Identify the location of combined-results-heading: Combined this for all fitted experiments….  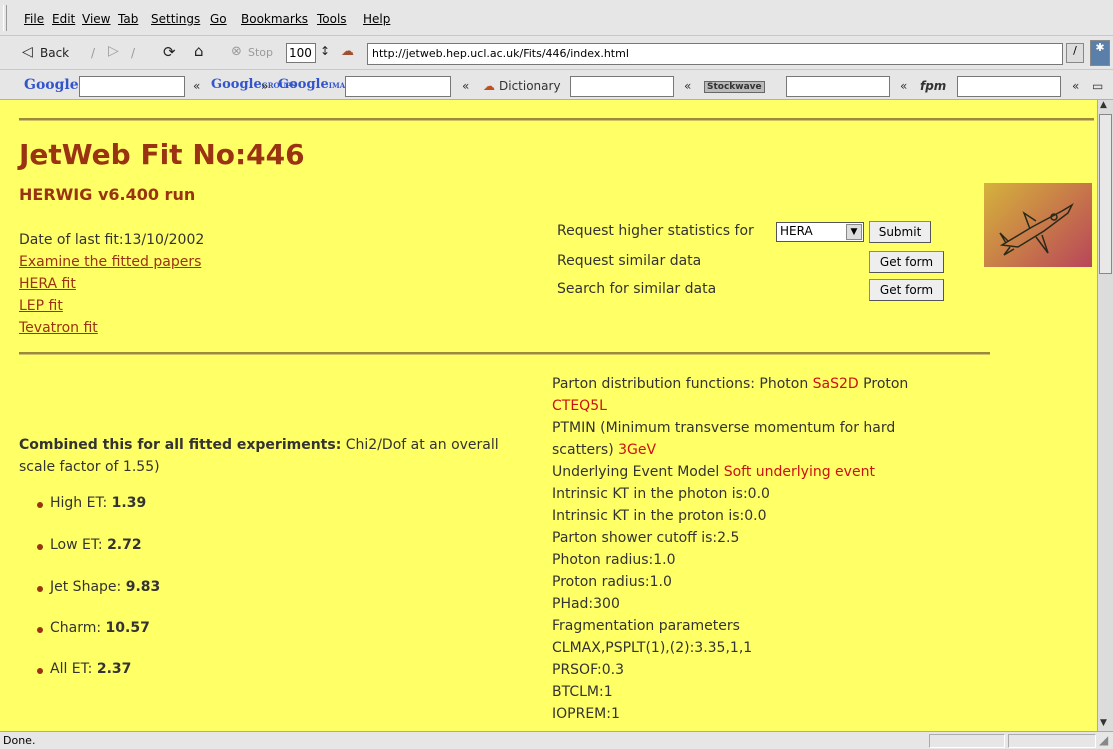
(279, 456).